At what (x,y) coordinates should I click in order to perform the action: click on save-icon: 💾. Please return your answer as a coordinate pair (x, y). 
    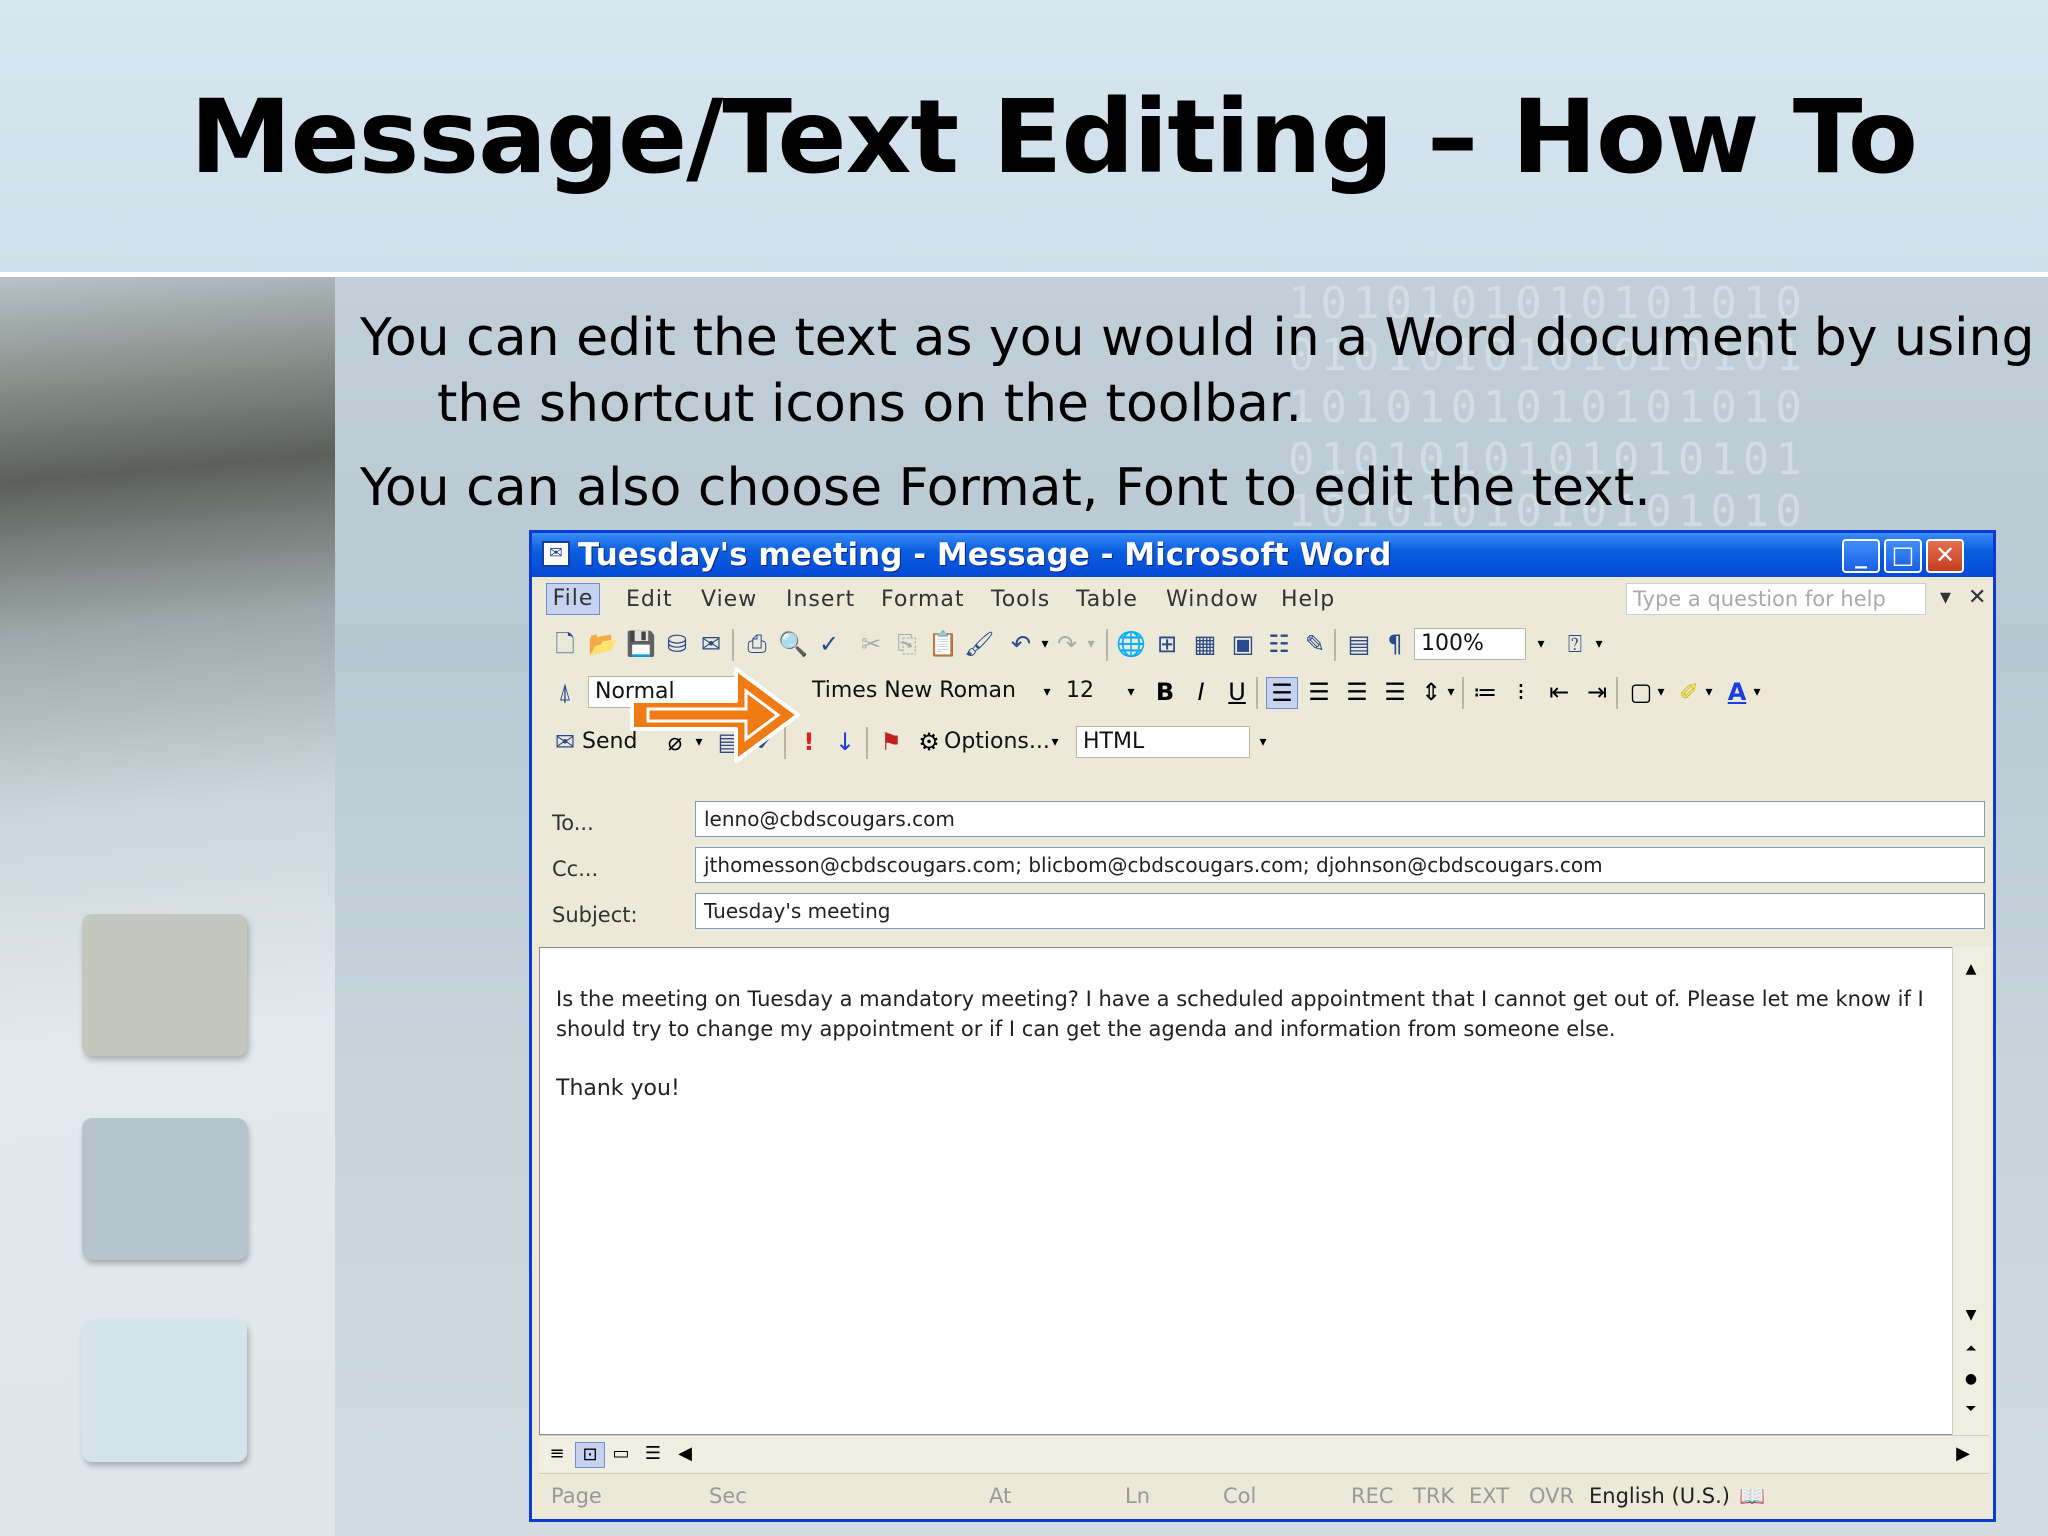
    Looking at the image, I should click on (641, 644).